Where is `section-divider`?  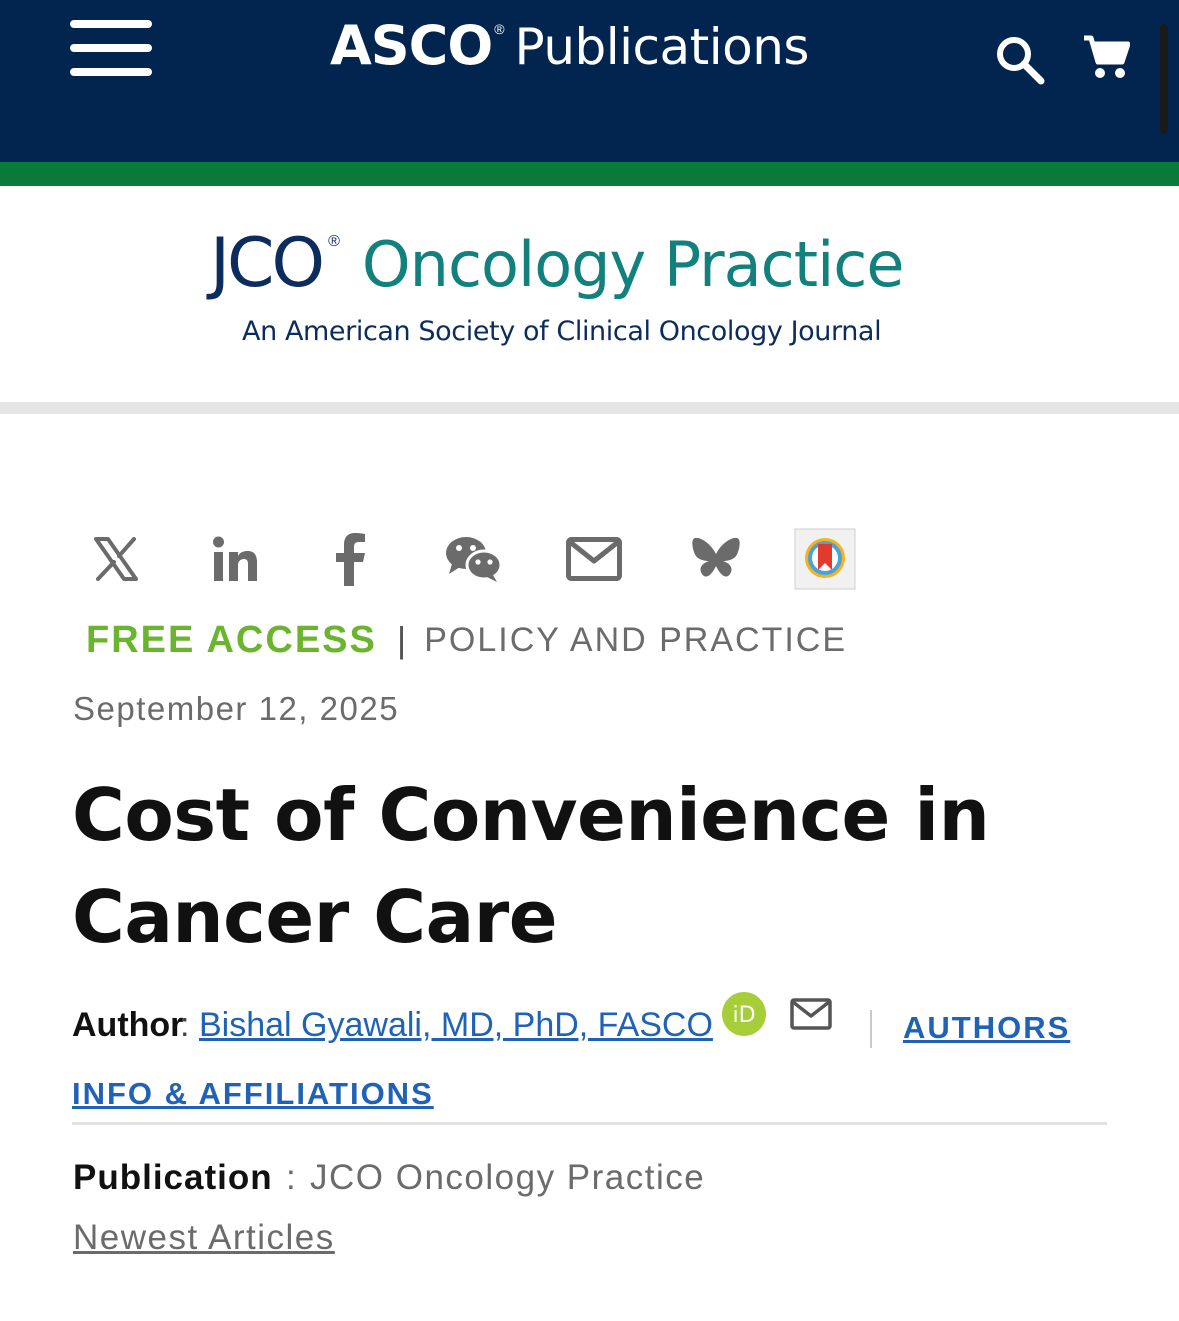
section-divider is located at coordinates (589, 408).